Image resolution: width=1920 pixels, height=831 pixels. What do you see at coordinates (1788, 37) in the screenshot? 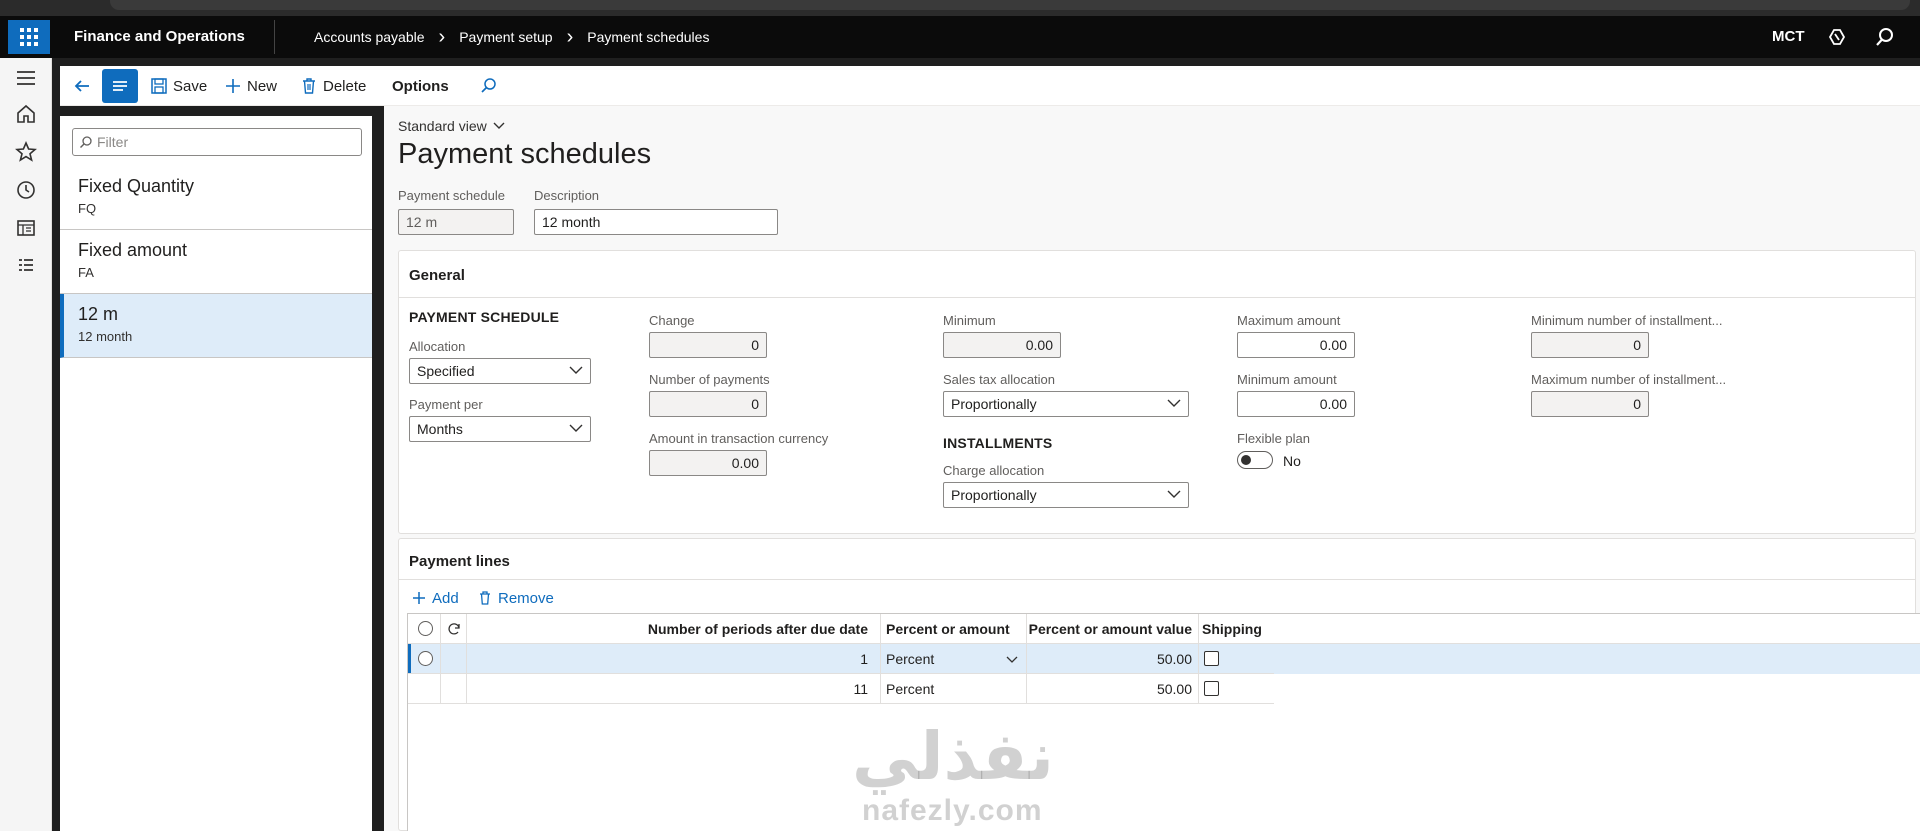
I see `company-picker: MCT` at bounding box center [1788, 37].